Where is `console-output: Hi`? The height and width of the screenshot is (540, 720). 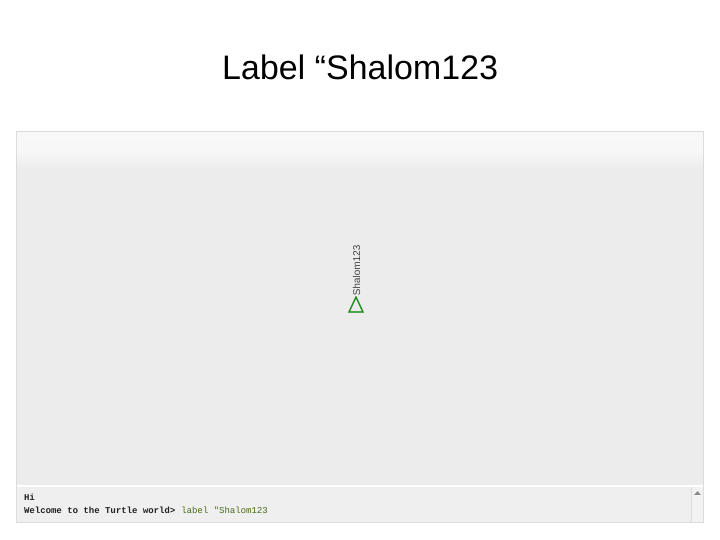 console-output: Hi is located at coordinates (29, 498).